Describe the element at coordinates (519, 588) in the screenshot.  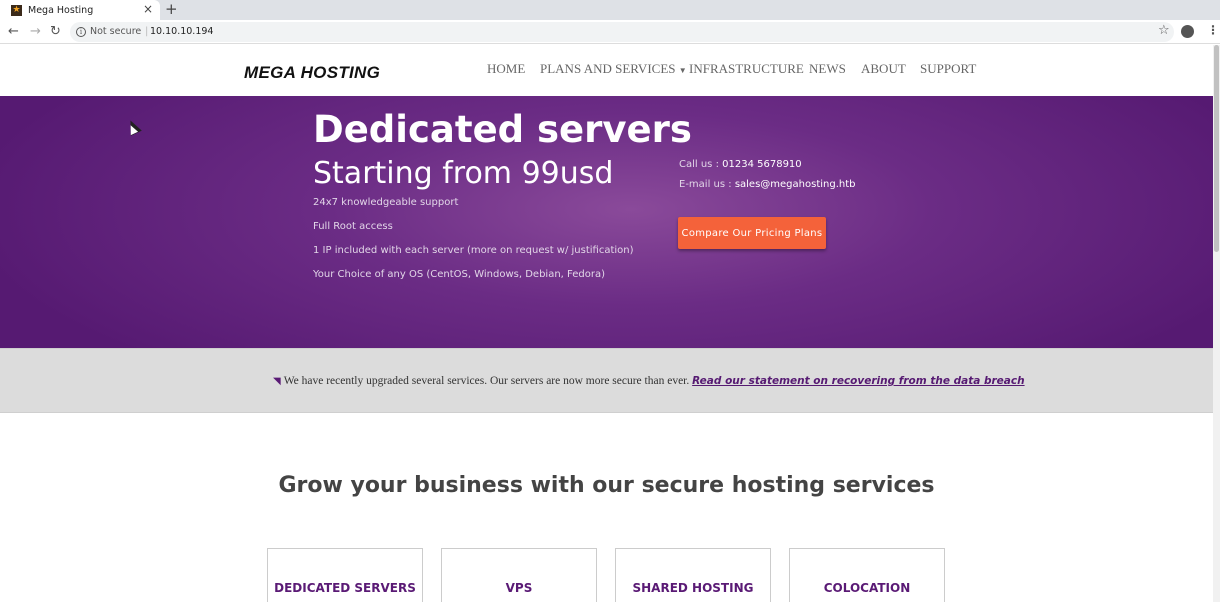
I see `service-card-title: VPS` at that location.